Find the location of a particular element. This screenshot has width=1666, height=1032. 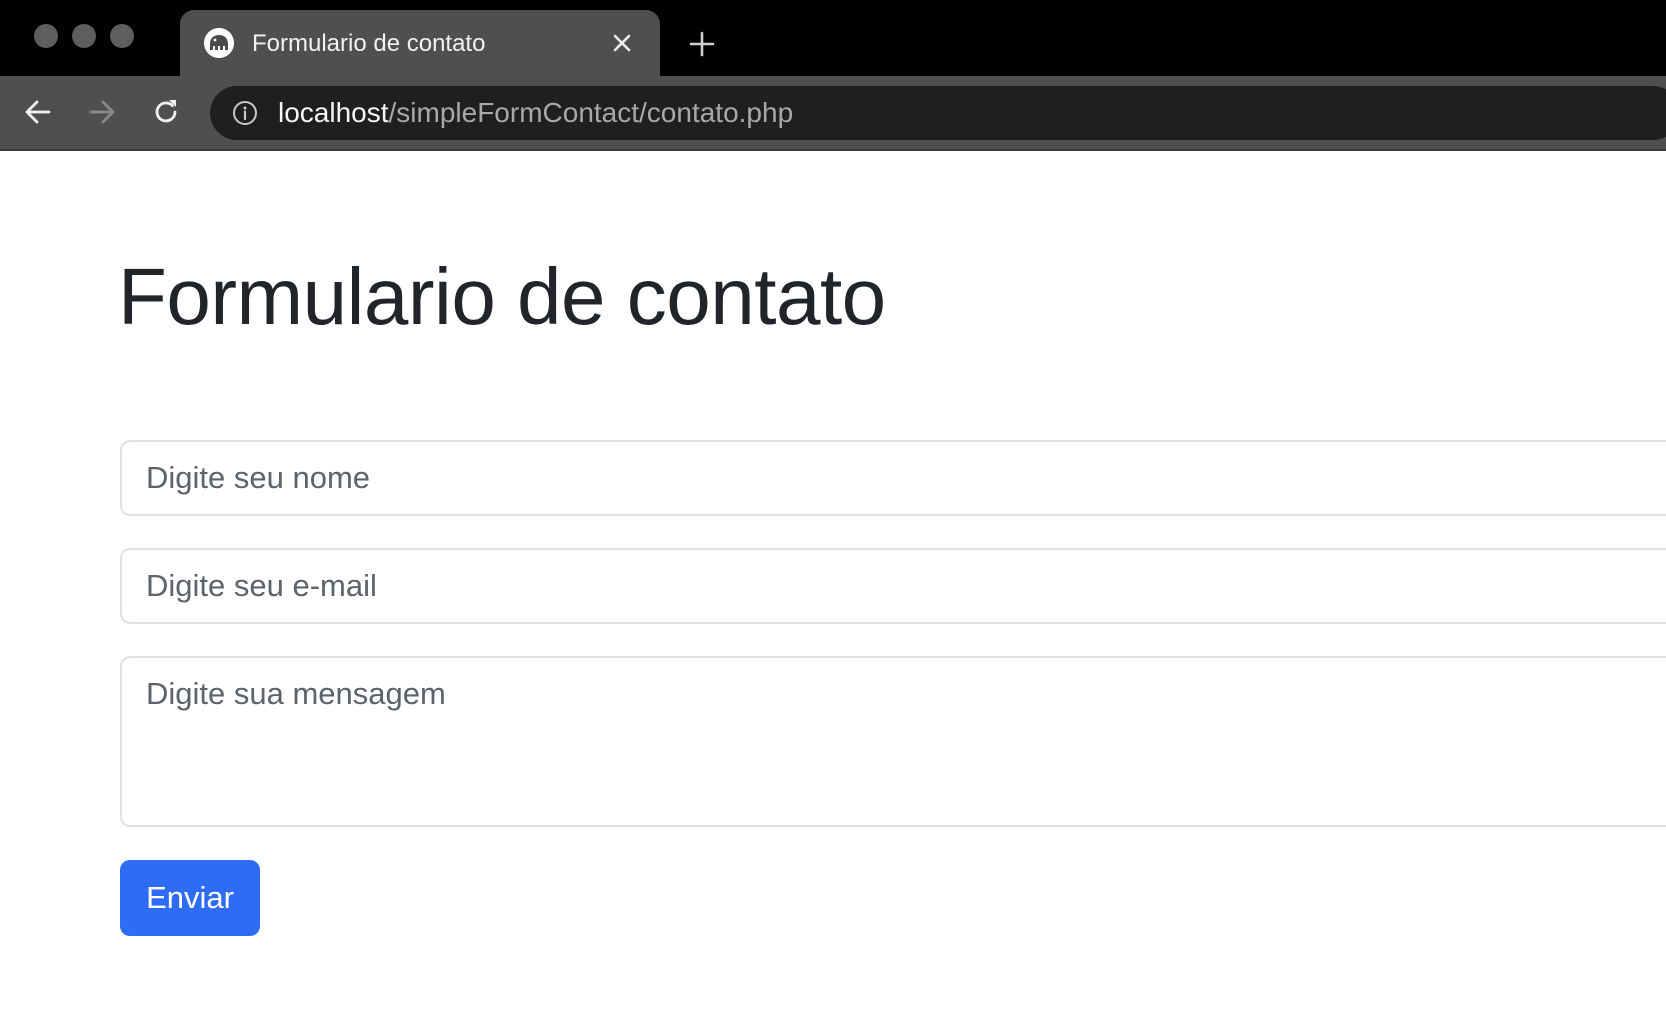

browser-tab: Formulario de contato is located at coordinates (420, 43).